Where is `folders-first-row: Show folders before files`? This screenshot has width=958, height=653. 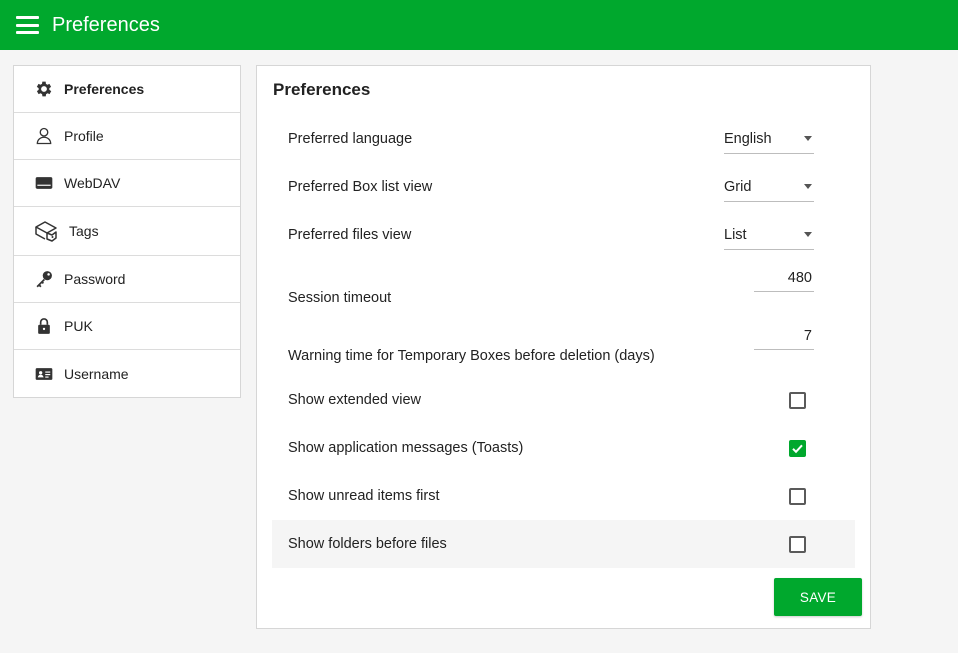 folders-first-row: Show folders before files is located at coordinates (563, 544).